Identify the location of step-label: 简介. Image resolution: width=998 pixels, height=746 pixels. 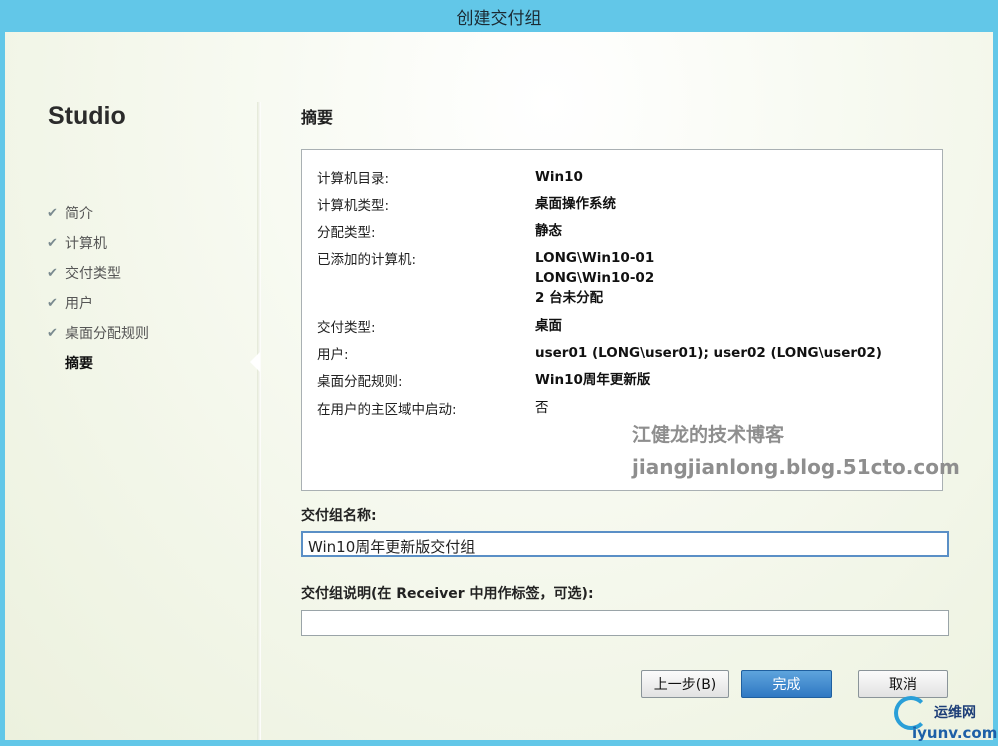
(79, 214).